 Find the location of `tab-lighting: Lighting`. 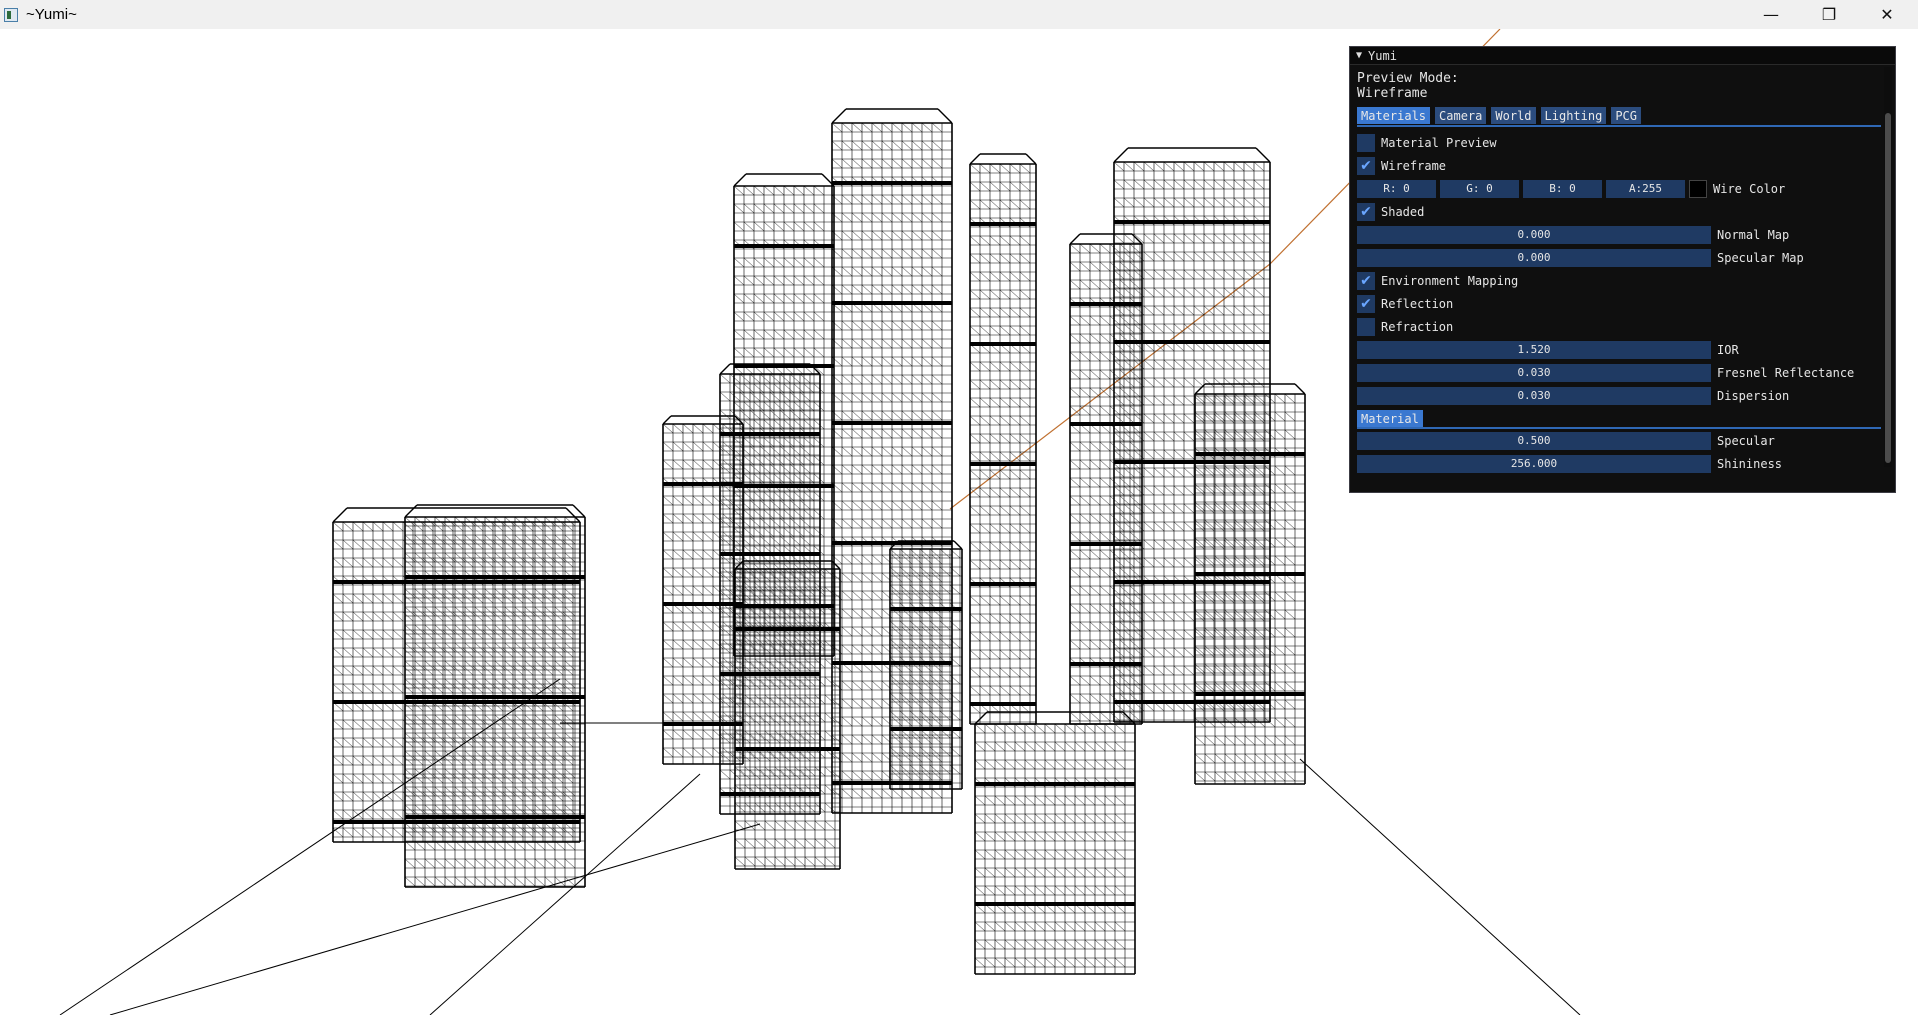

tab-lighting: Lighting is located at coordinates (1573, 115).